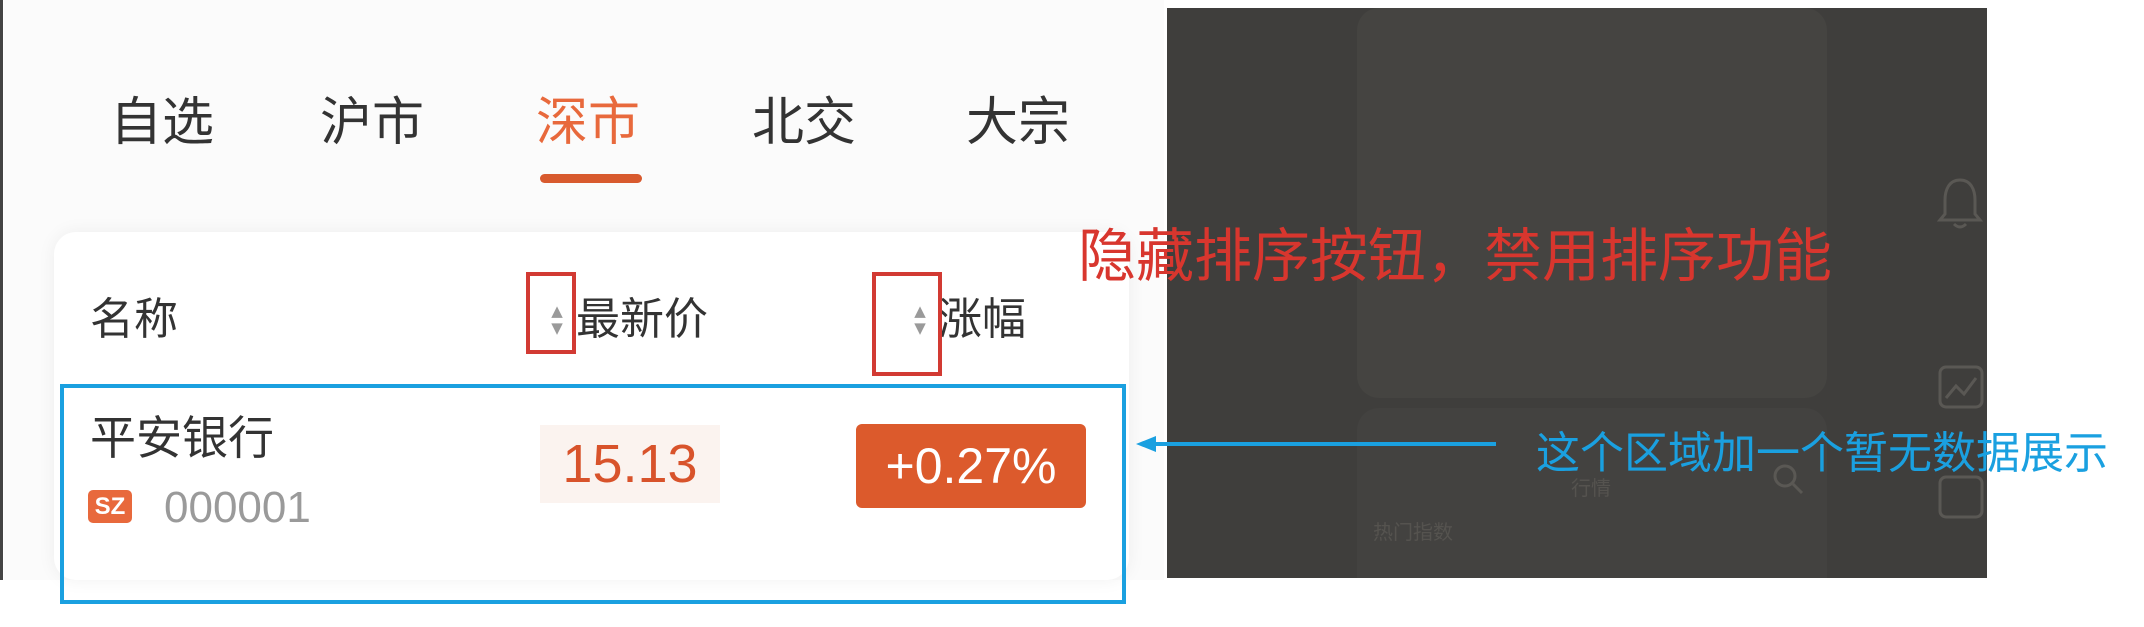  I want to click on sort-price-highlight, so click(551, 313).